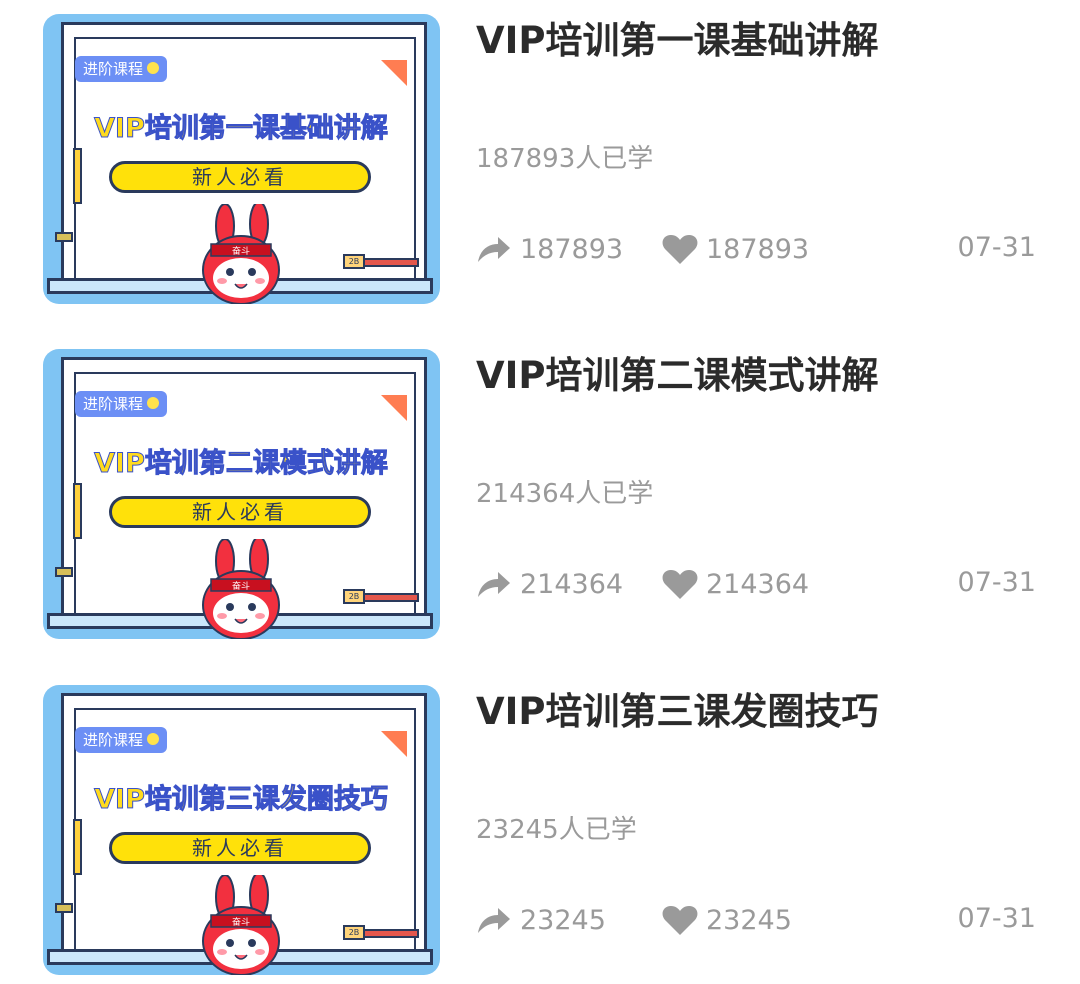  Describe the element at coordinates (758, 584) in the screenshot. I see `like-count: 214364` at that location.